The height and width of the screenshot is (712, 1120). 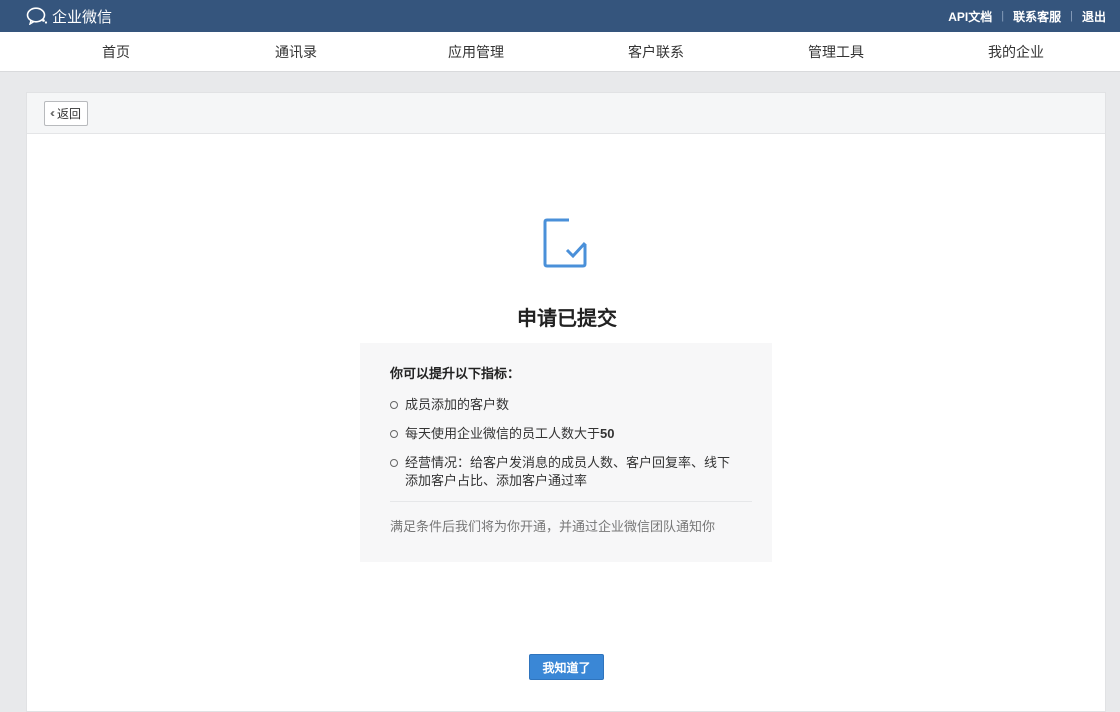 I want to click on logout-link: 退出, so click(x=1094, y=16).